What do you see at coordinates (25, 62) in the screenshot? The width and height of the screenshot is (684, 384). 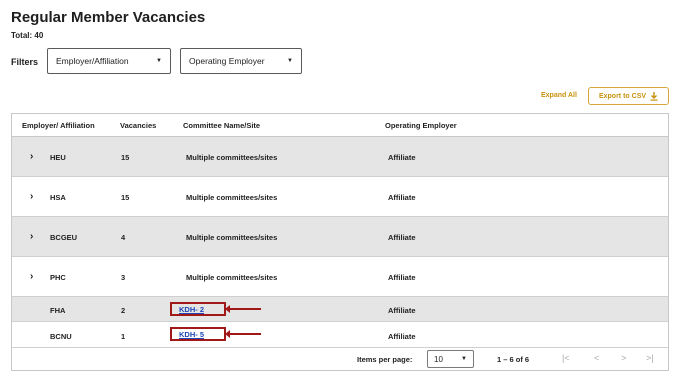 I see `filters-label: Filters` at bounding box center [25, 62].